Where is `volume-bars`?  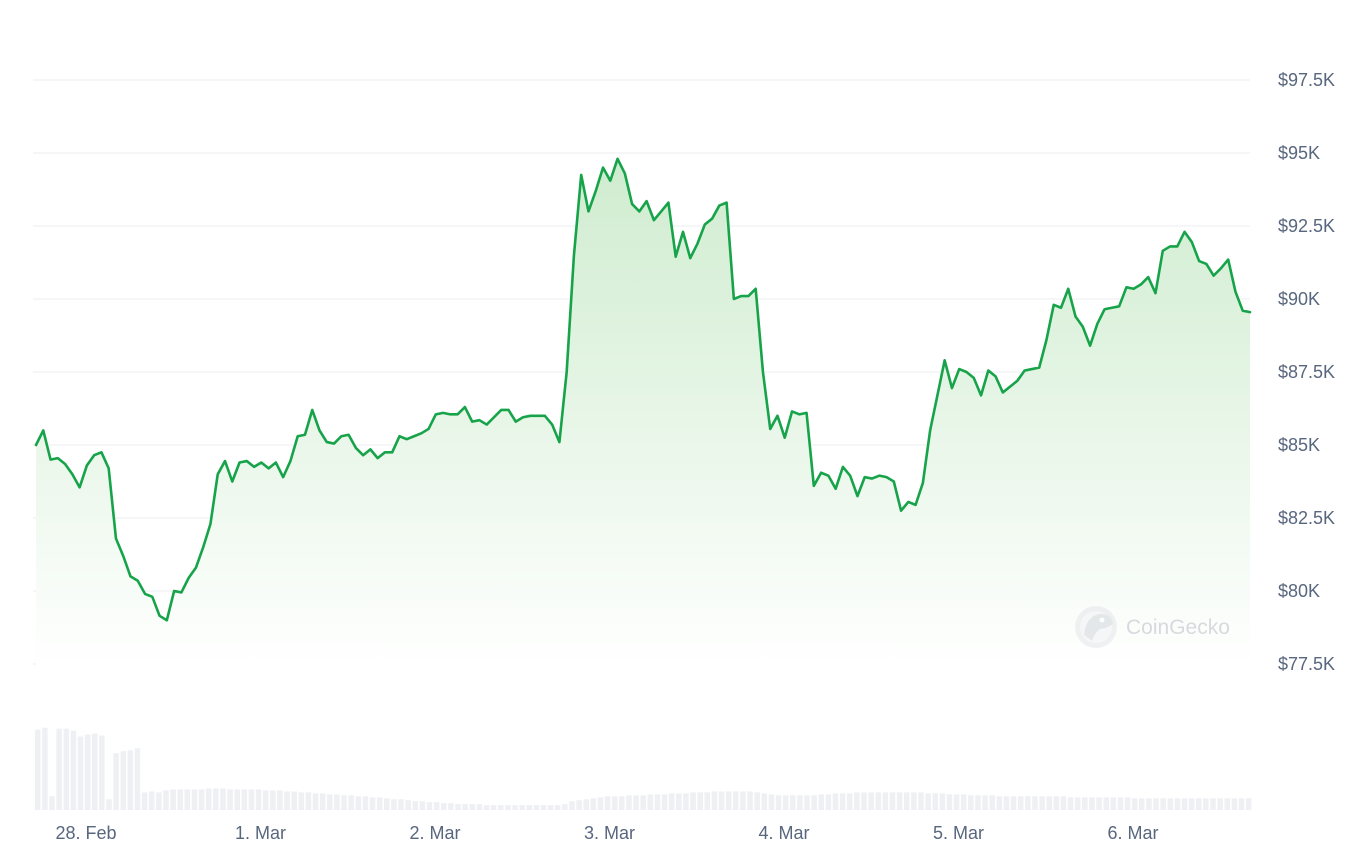
volume-bars is located at coordinates (643, 768).